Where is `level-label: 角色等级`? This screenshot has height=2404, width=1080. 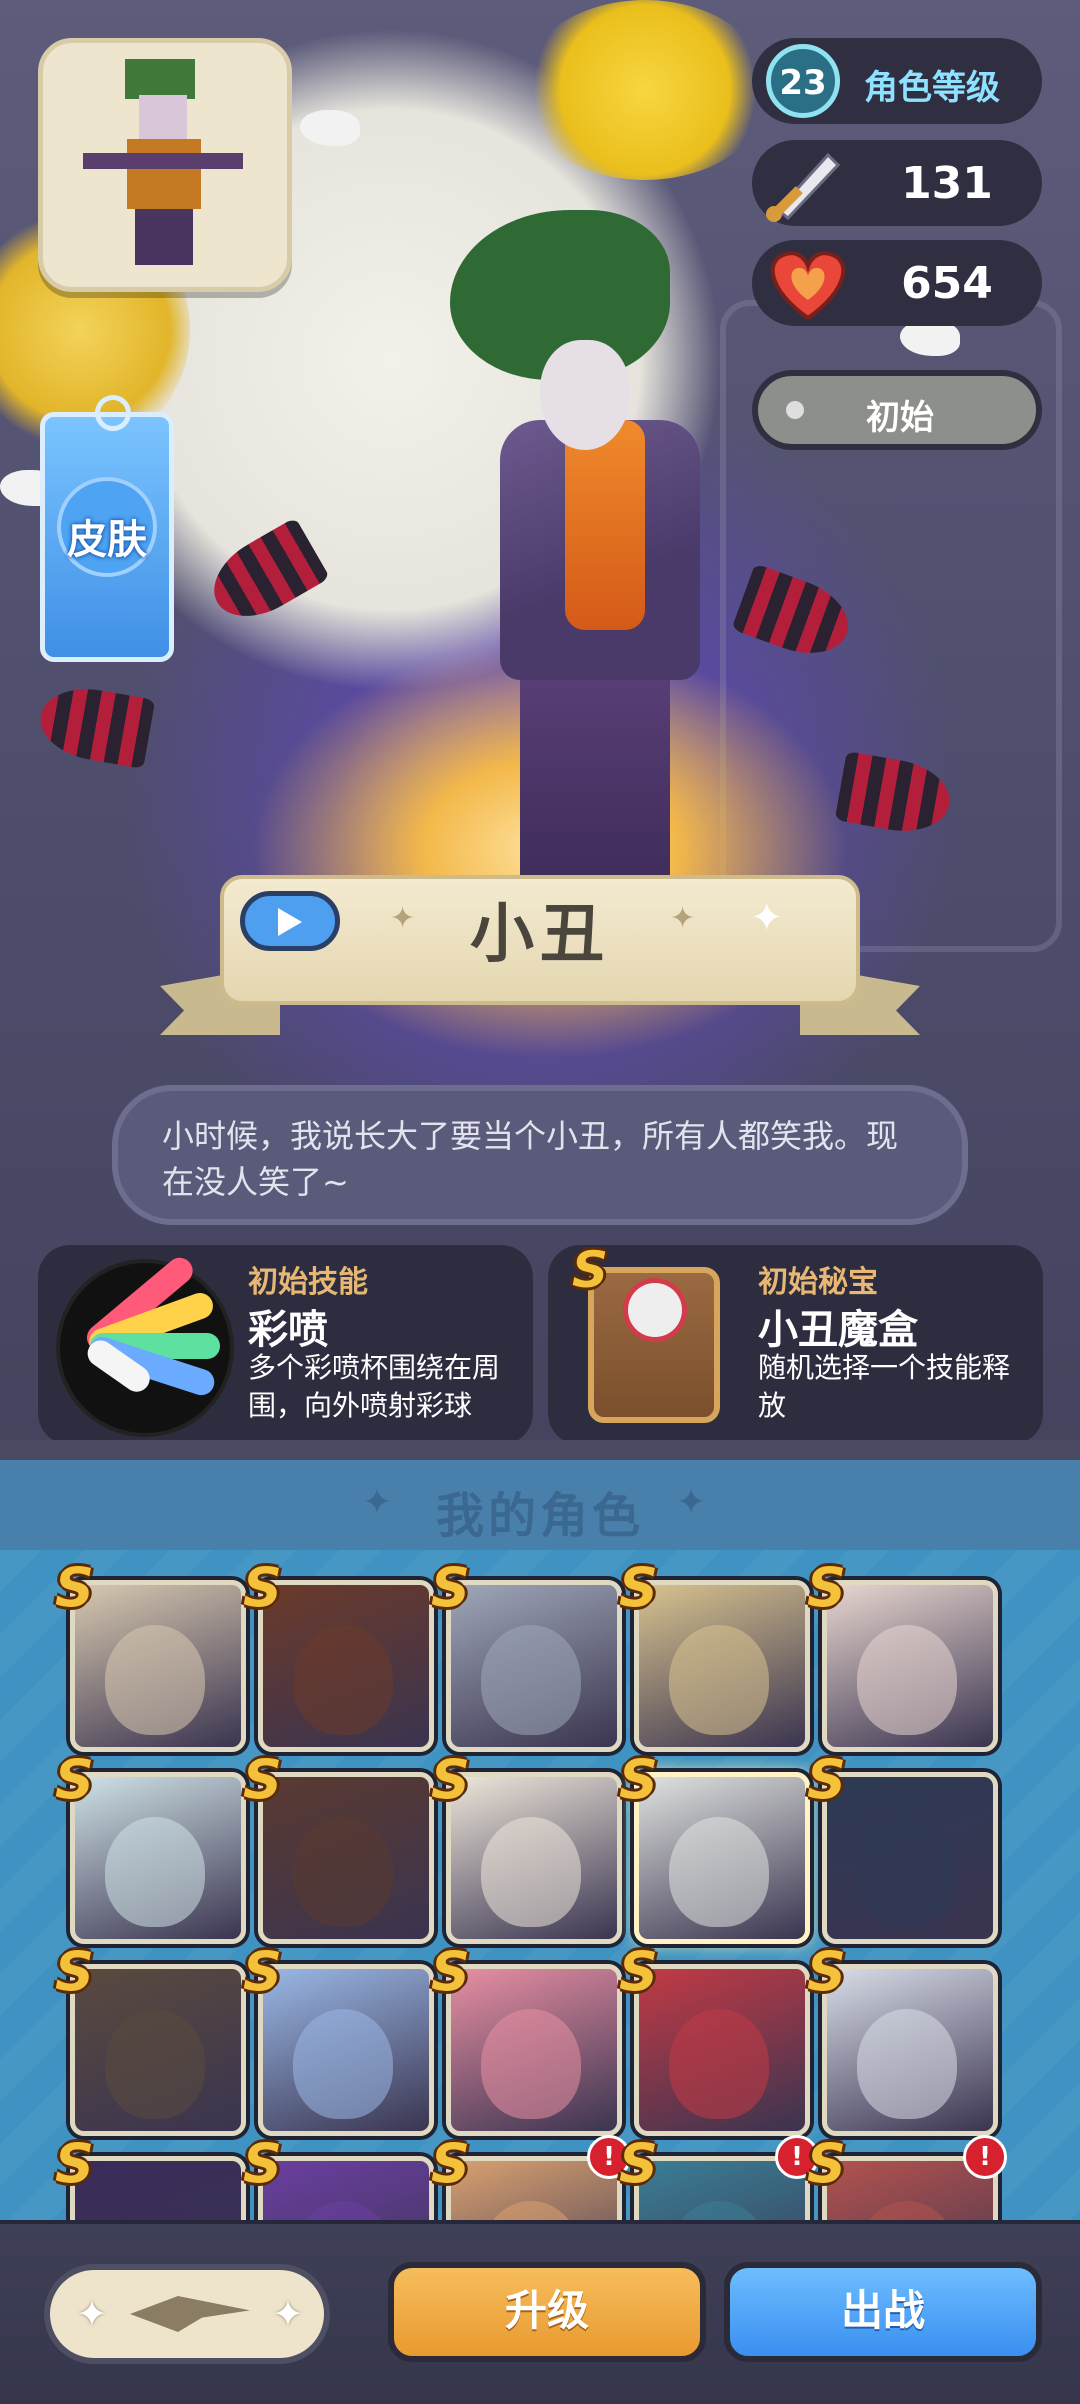 level-label: 角色等级 is located at coordinates (932, 88).